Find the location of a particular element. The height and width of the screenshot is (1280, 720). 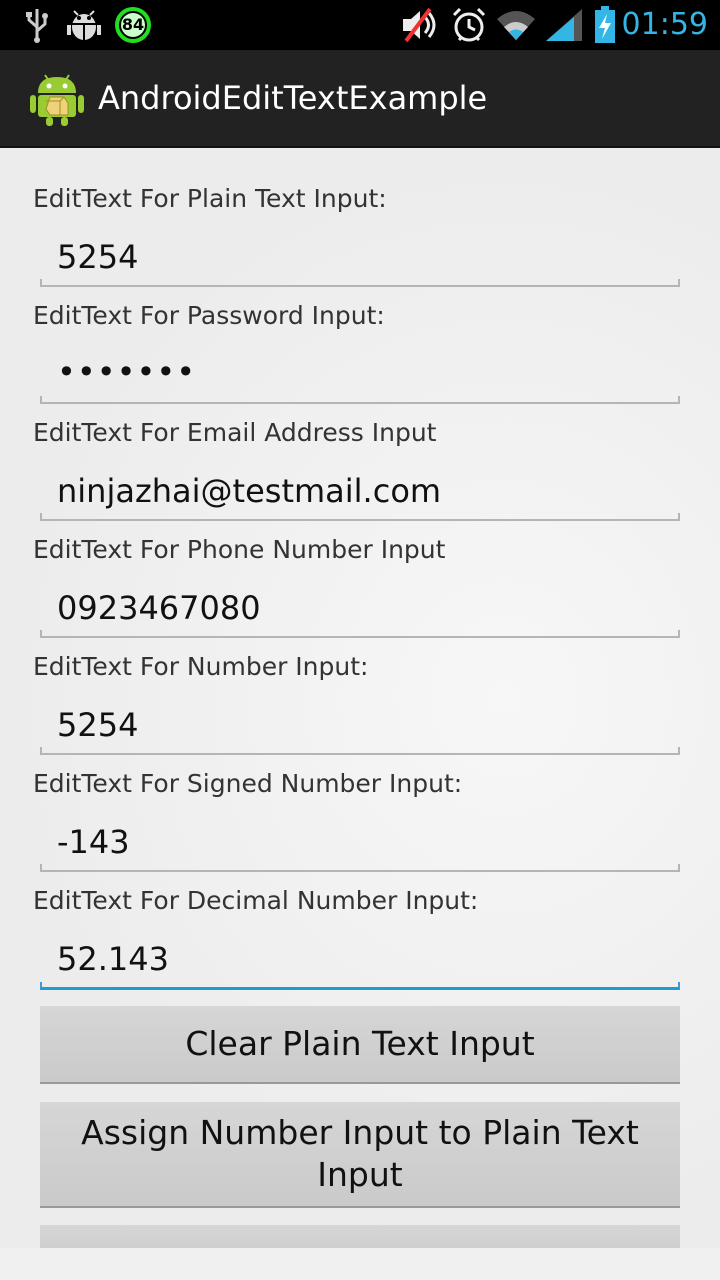

signed-number-input-underline is located at coordinates (360, 868).